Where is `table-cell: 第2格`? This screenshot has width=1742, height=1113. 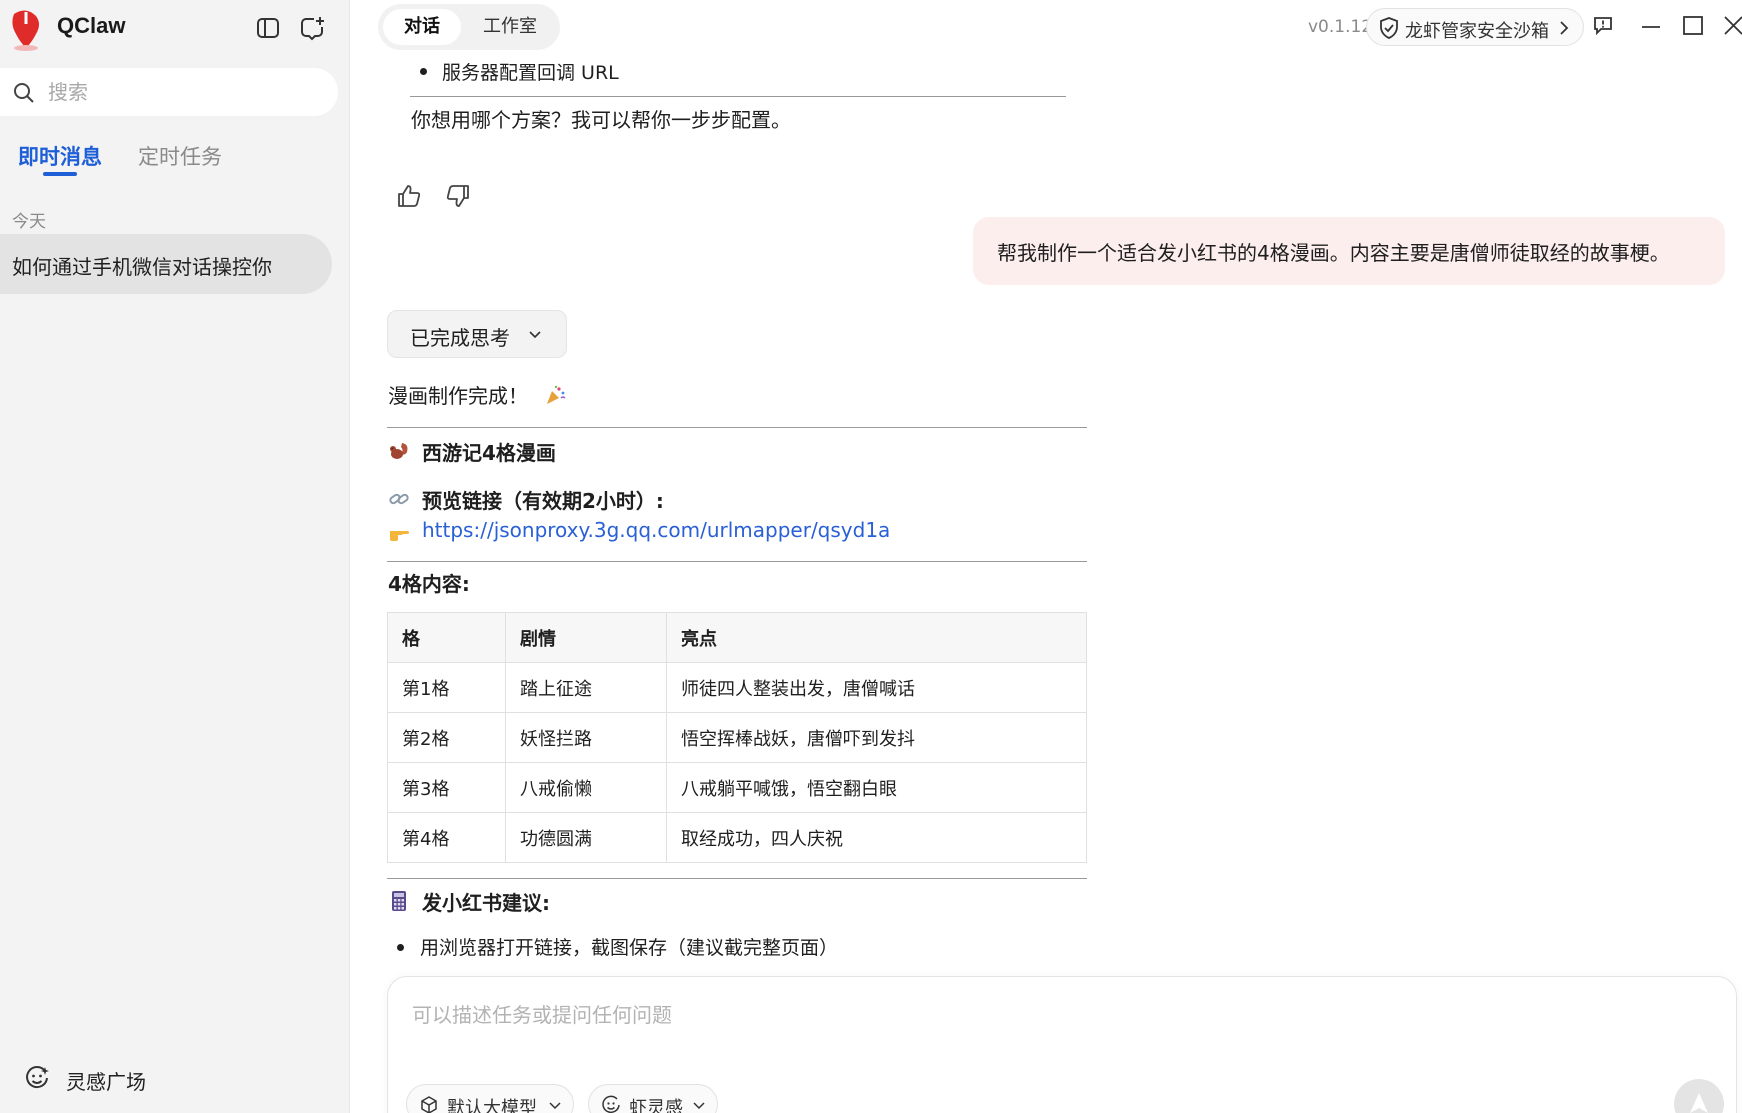
table-cell: 第2格 is located at coordinates (446, 737).